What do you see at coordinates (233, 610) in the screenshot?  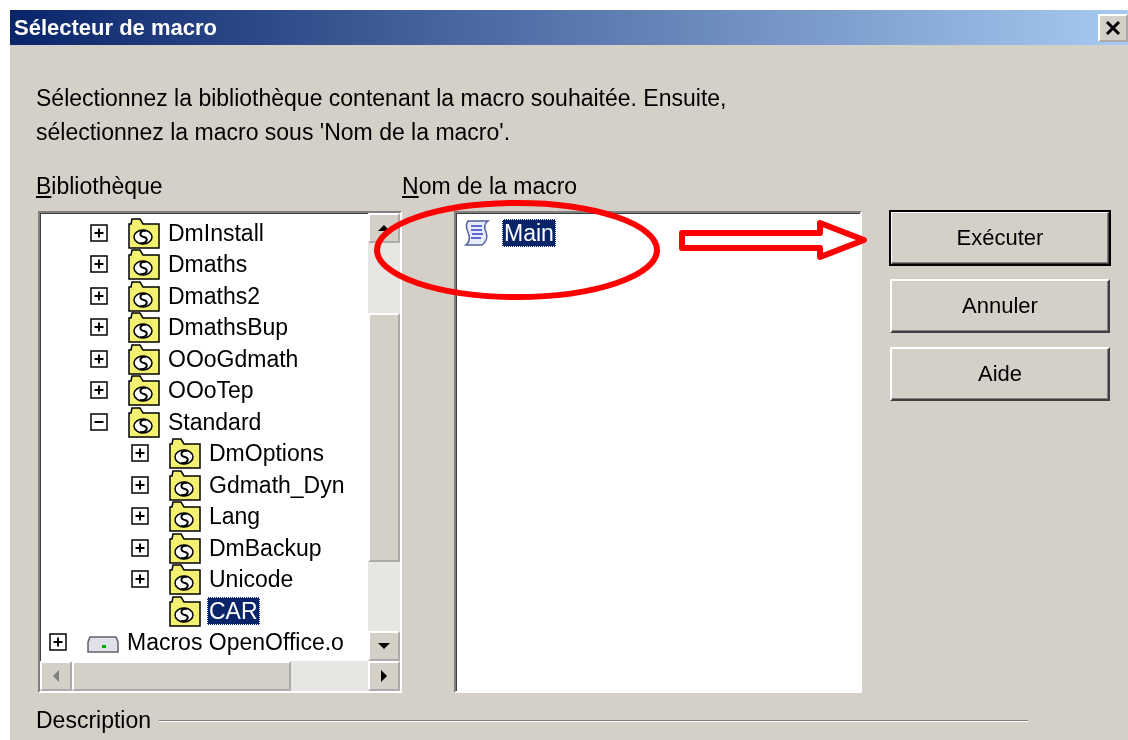 I see `tree-item: CAR` at bounding box center [233, 610].